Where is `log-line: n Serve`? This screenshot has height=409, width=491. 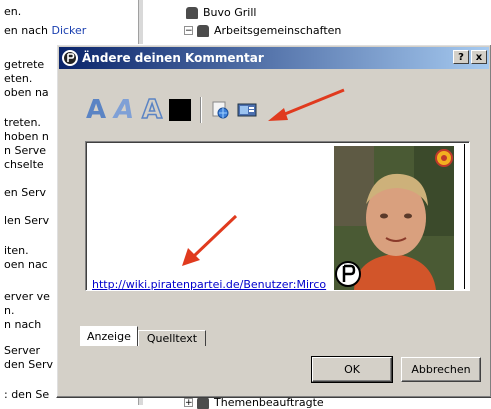 log-line: n Serve is located at coordinates (25, 150).